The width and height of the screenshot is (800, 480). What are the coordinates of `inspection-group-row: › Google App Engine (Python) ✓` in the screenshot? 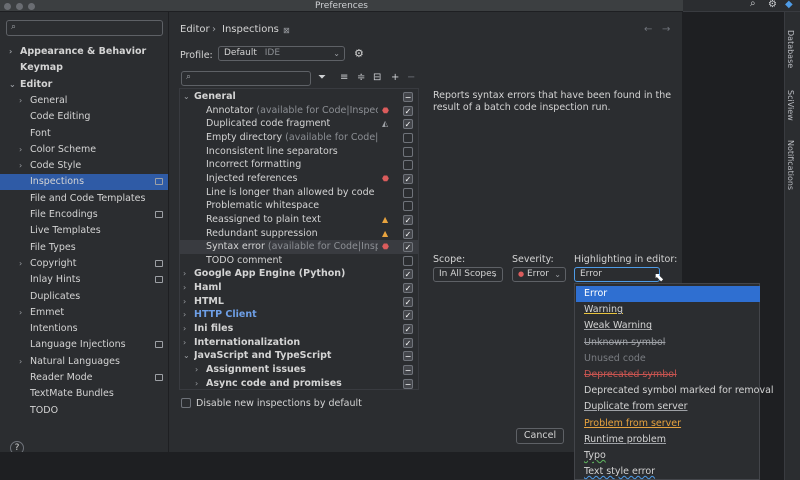 It's located at (299, 274).